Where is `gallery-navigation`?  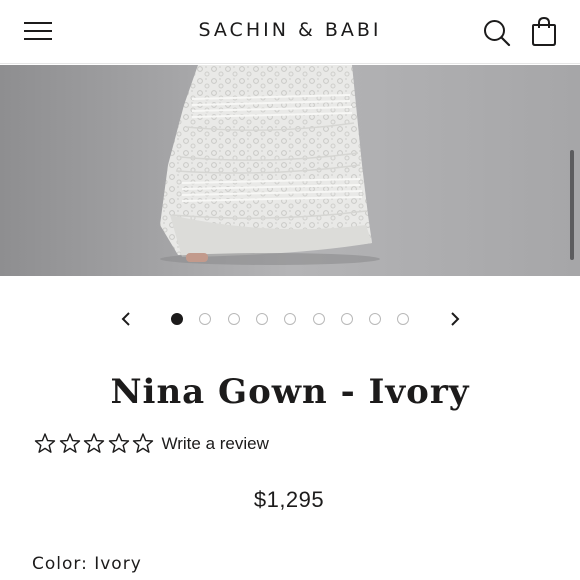 gallery-navigation is located at coordinates (290, 319).